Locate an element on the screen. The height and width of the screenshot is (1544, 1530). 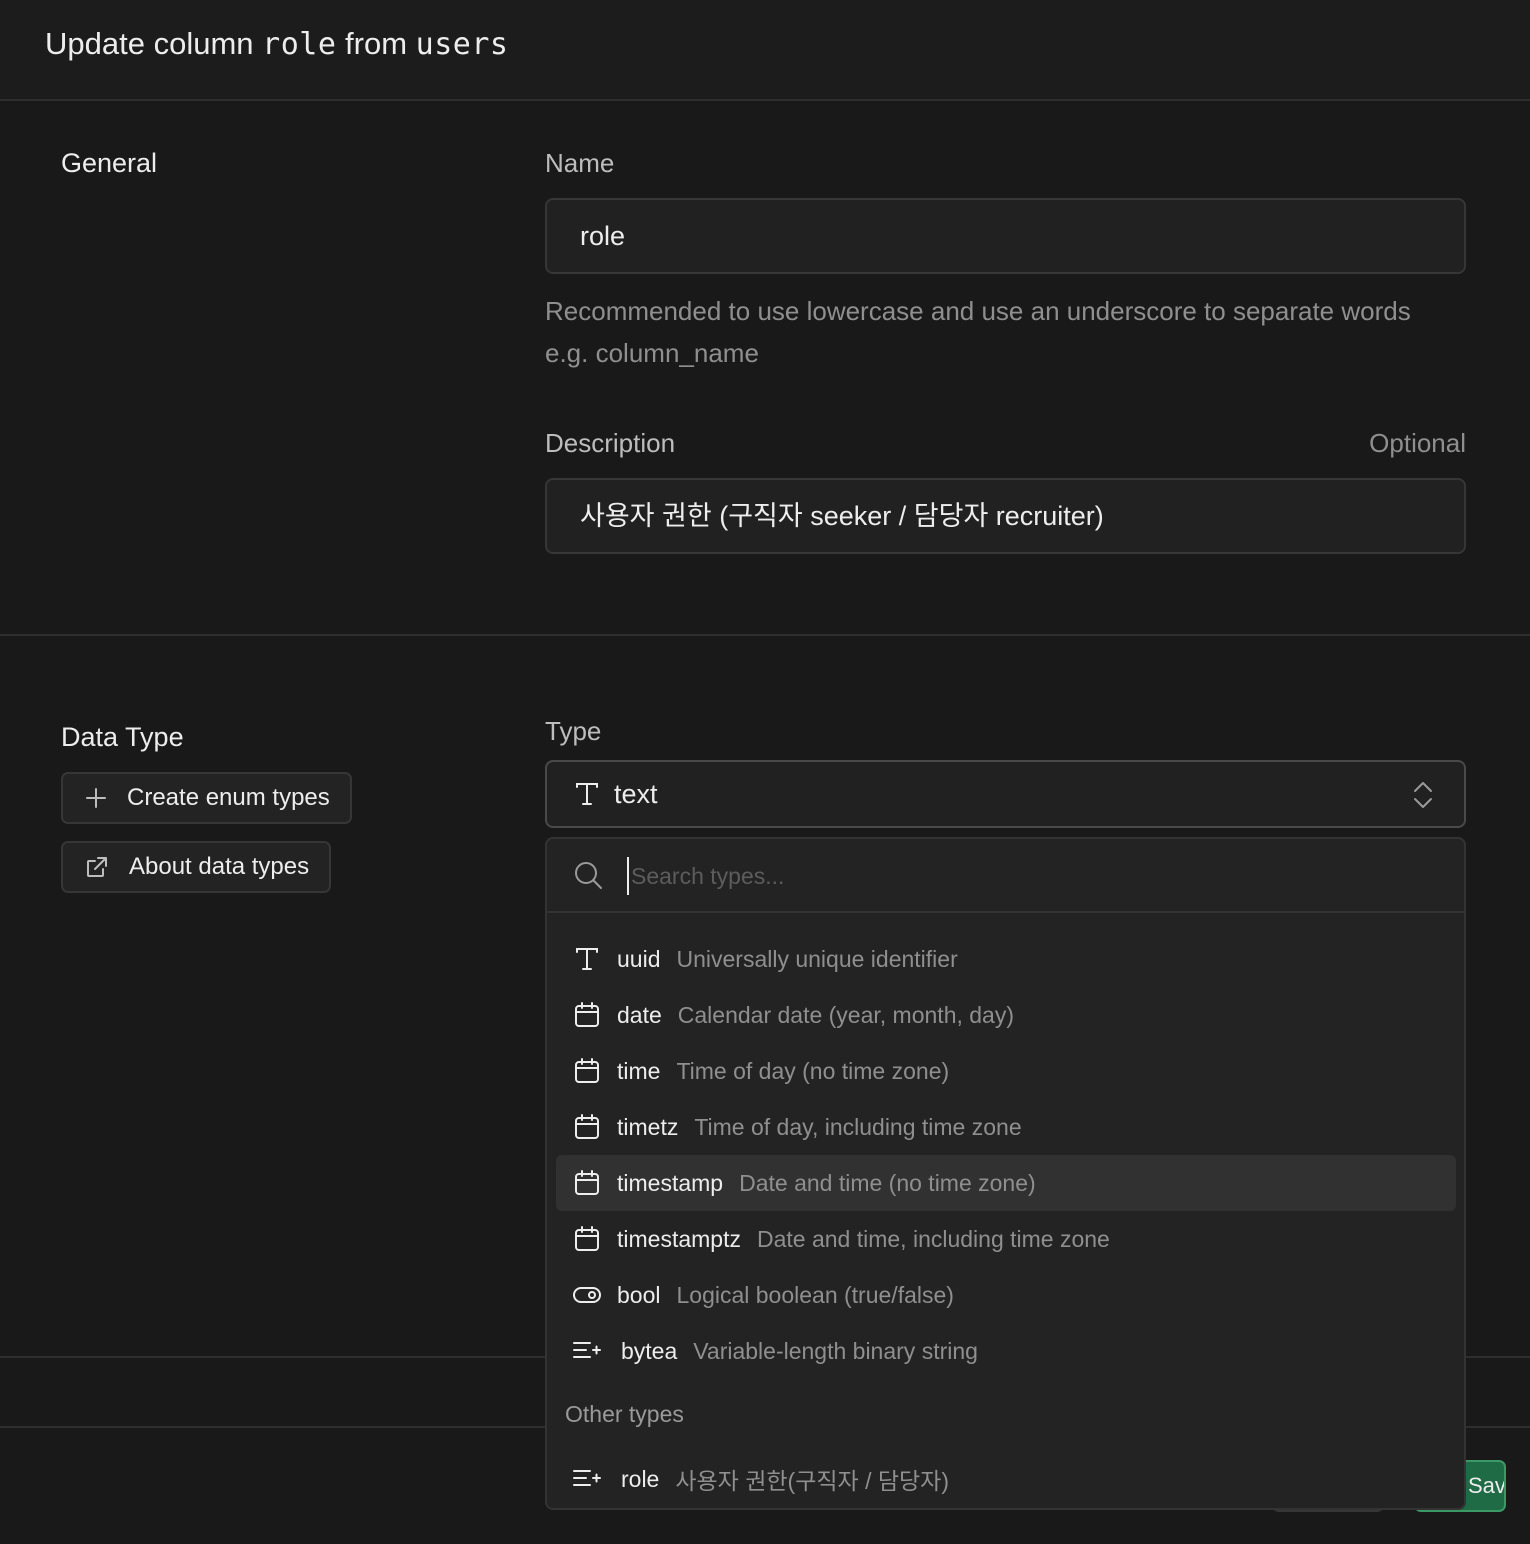
about-data-types-button: About data types is located at coordinates (196, 867).